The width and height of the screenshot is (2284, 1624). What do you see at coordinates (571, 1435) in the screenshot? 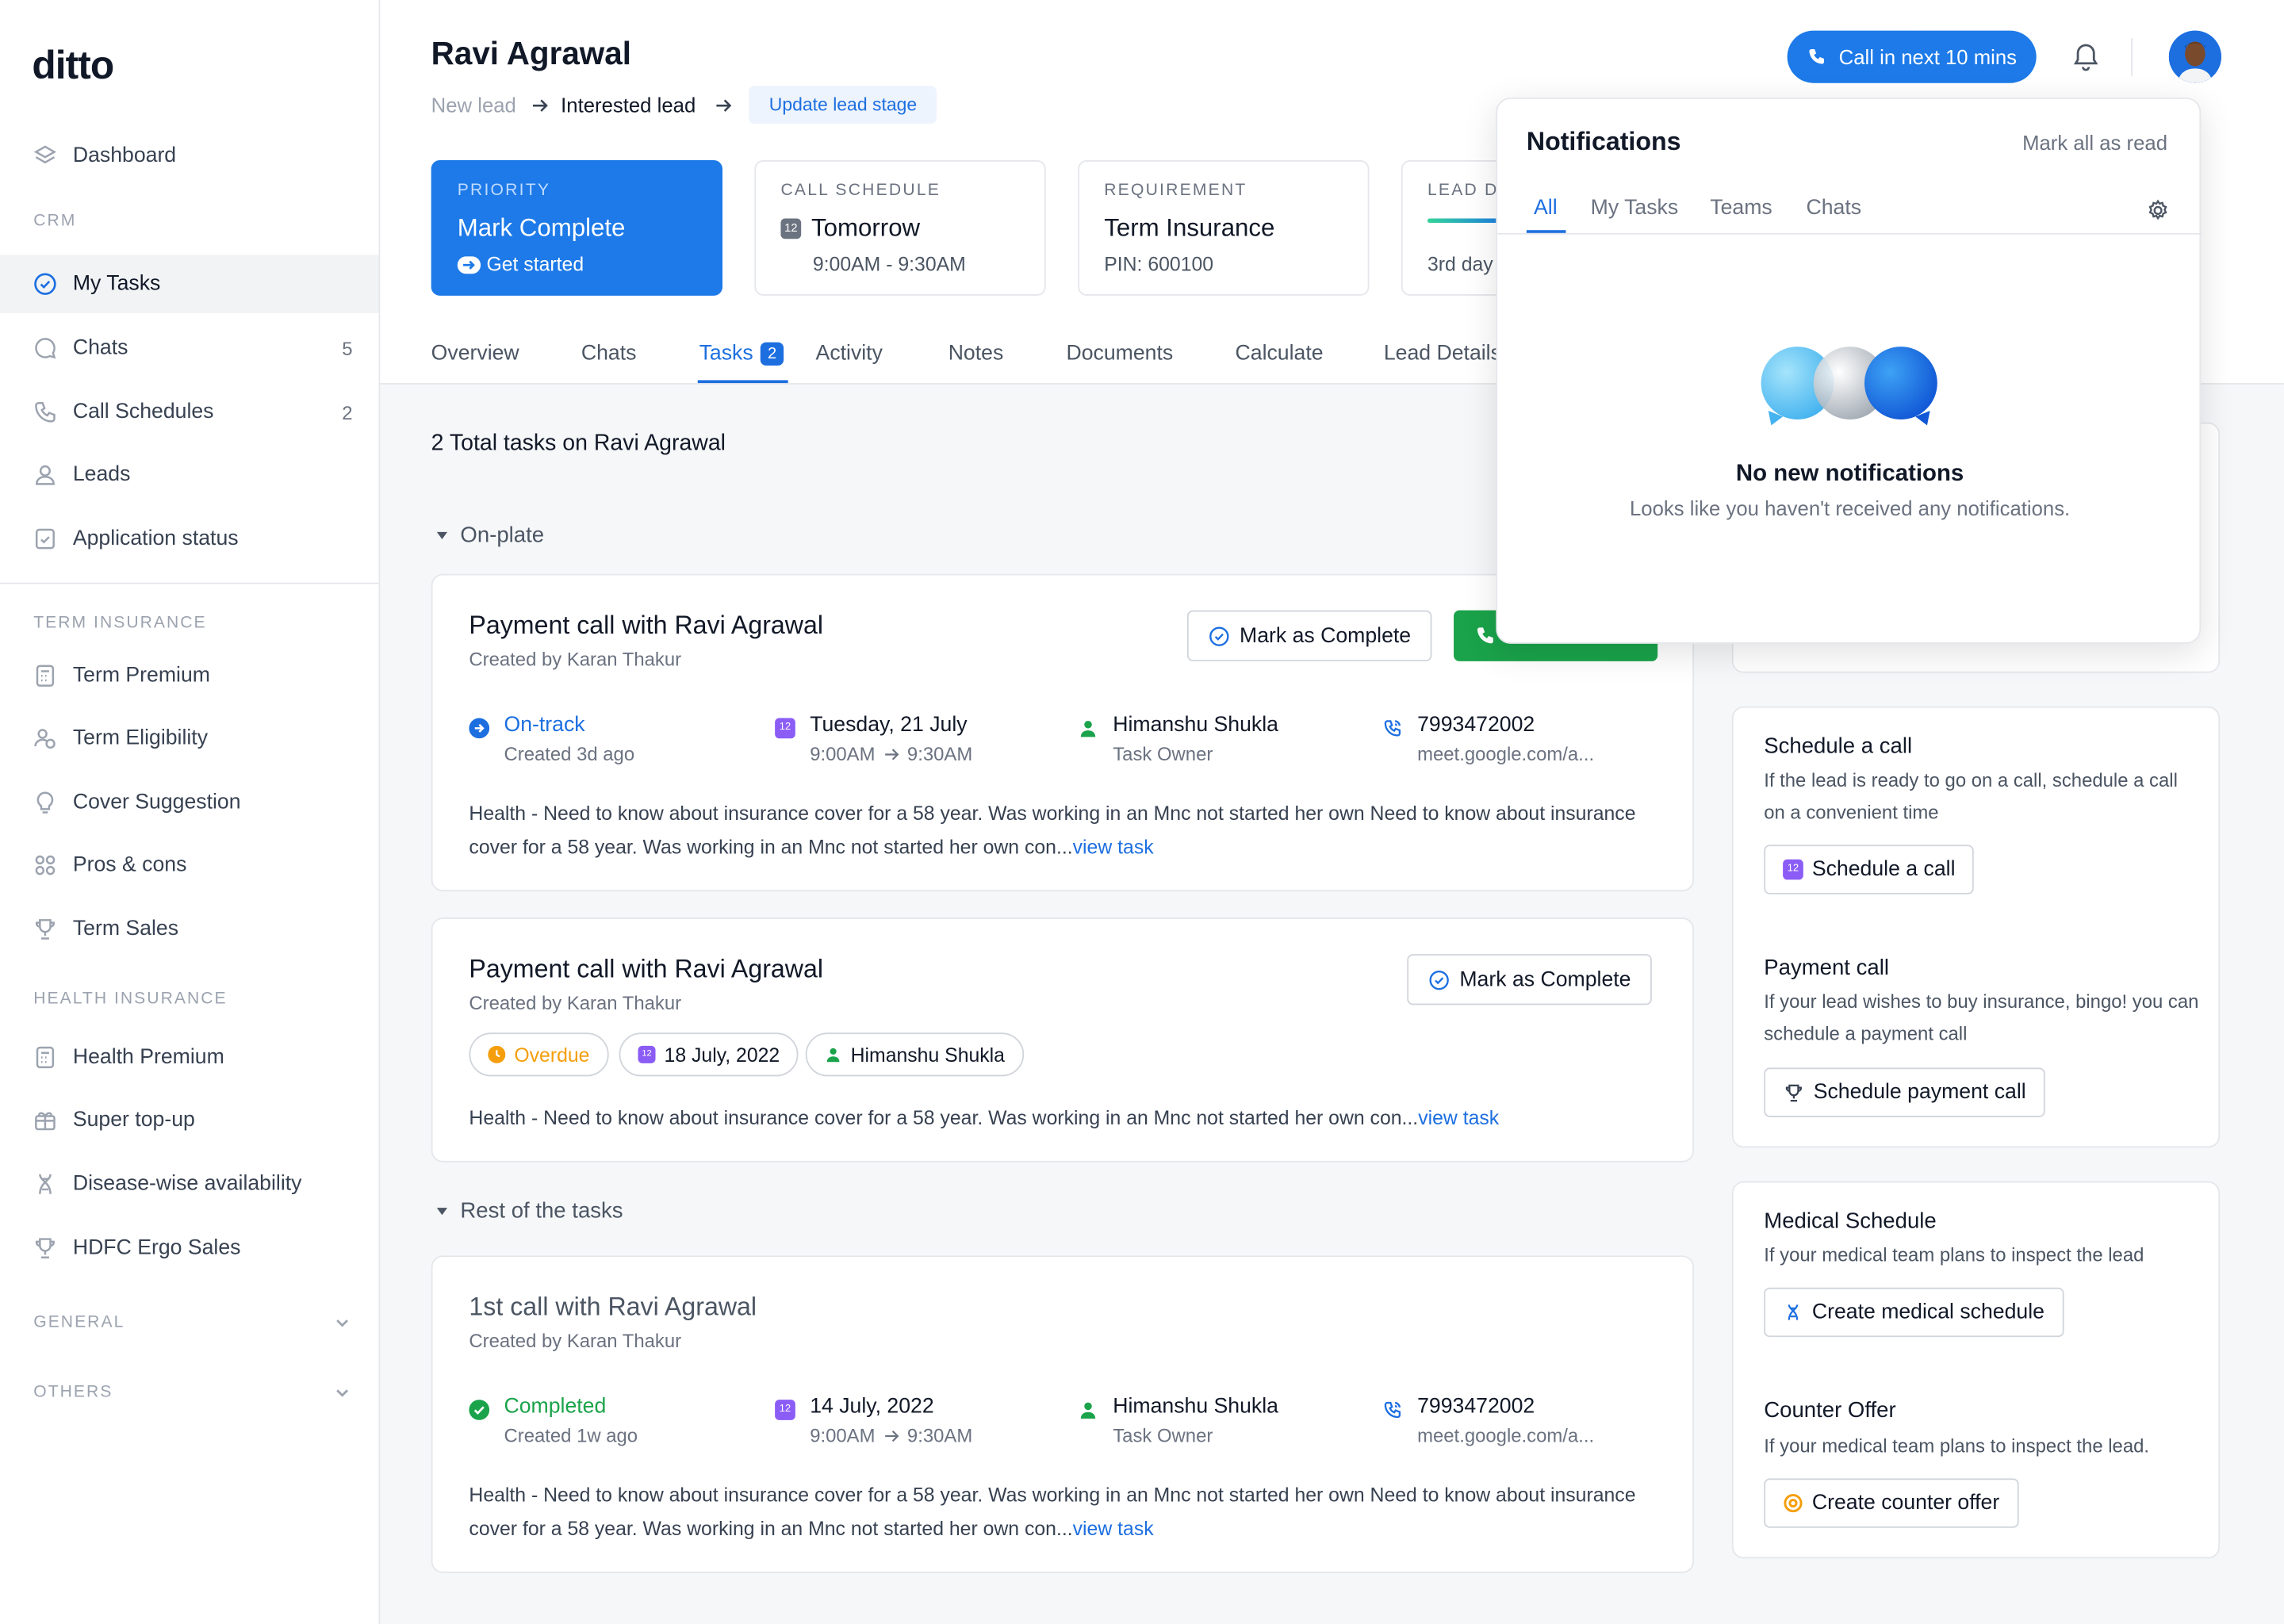
I see `status-sub: Created 1w ago` at bounding box center [571, 1435].